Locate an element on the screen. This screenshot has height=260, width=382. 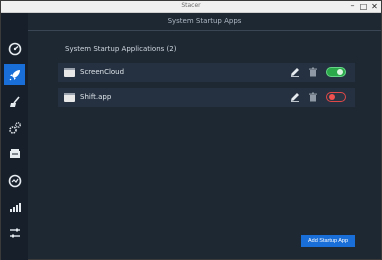
window-title: Stacer is located at coordinates (191, 5).